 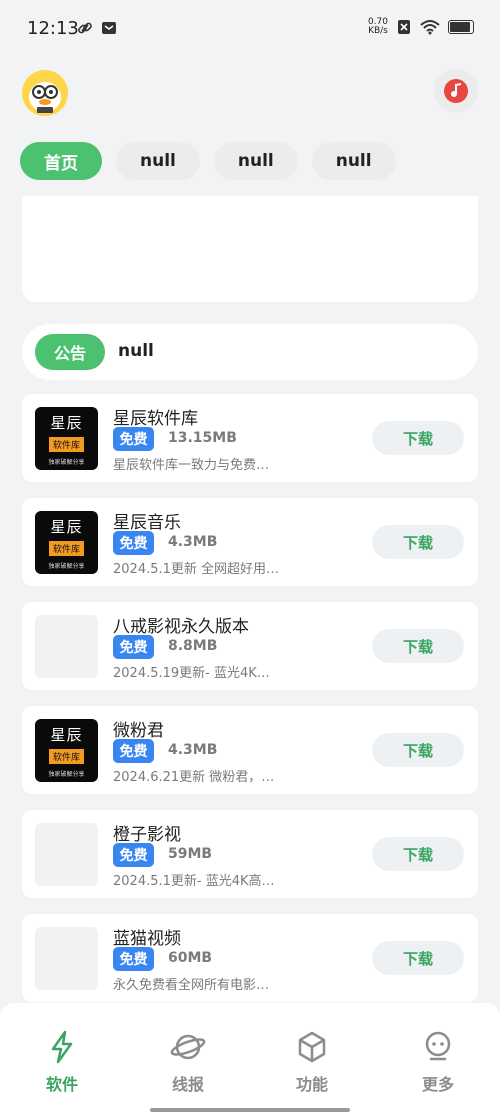 What do you see at coordinates (353, 161) in the screenshot?
I see `tab-4: null` at bounding box center [353, 161].